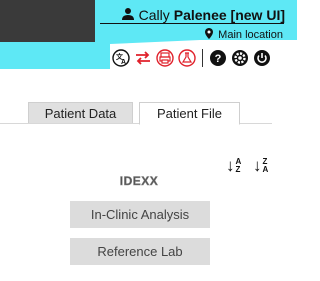 The image size is (320, 281). I want to click on sort-asc-bottom: Z, so click(238, 169).